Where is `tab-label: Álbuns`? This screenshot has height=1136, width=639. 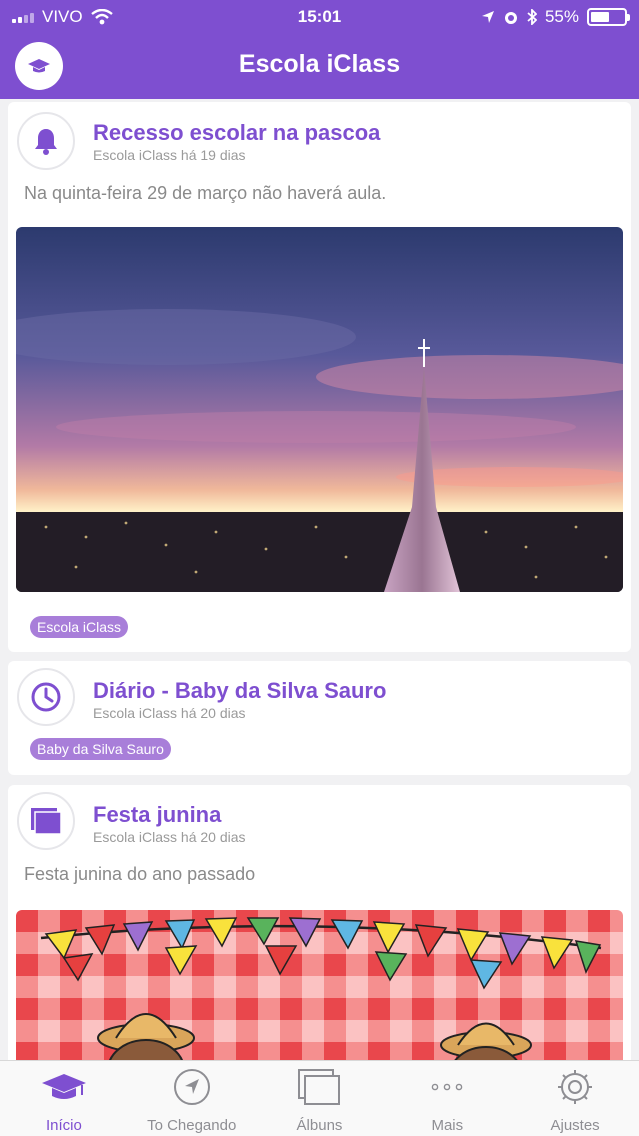 tab-label: Álbuns is located at coordinates (319, 1125).